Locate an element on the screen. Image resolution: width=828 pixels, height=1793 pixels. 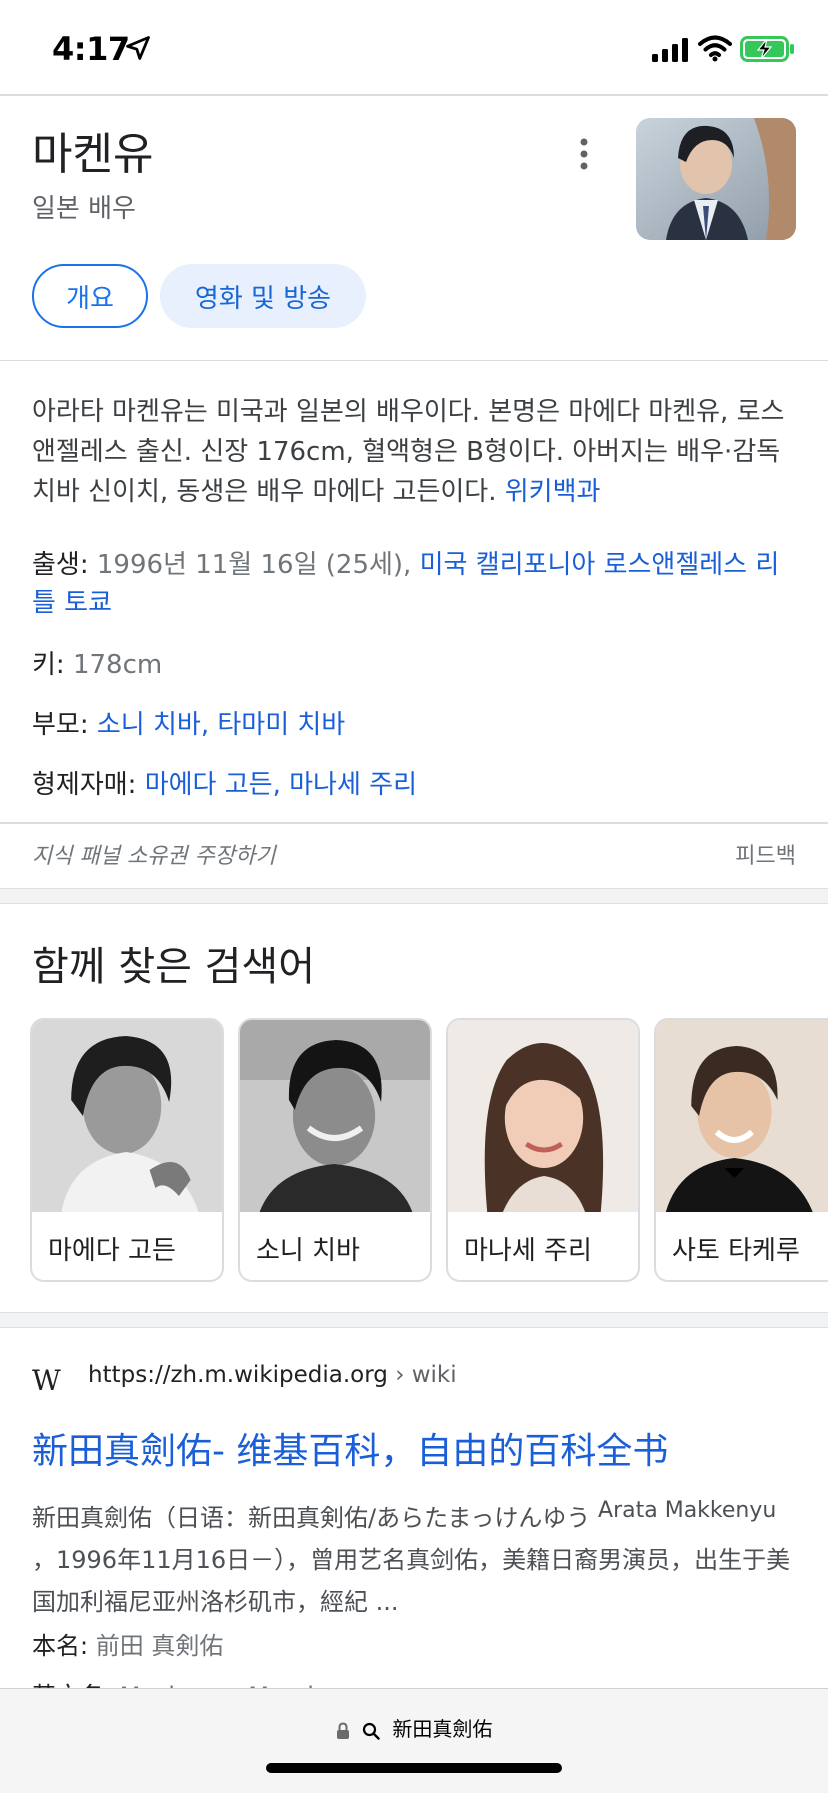
lock-icon is located at coordinates (342, 1730).